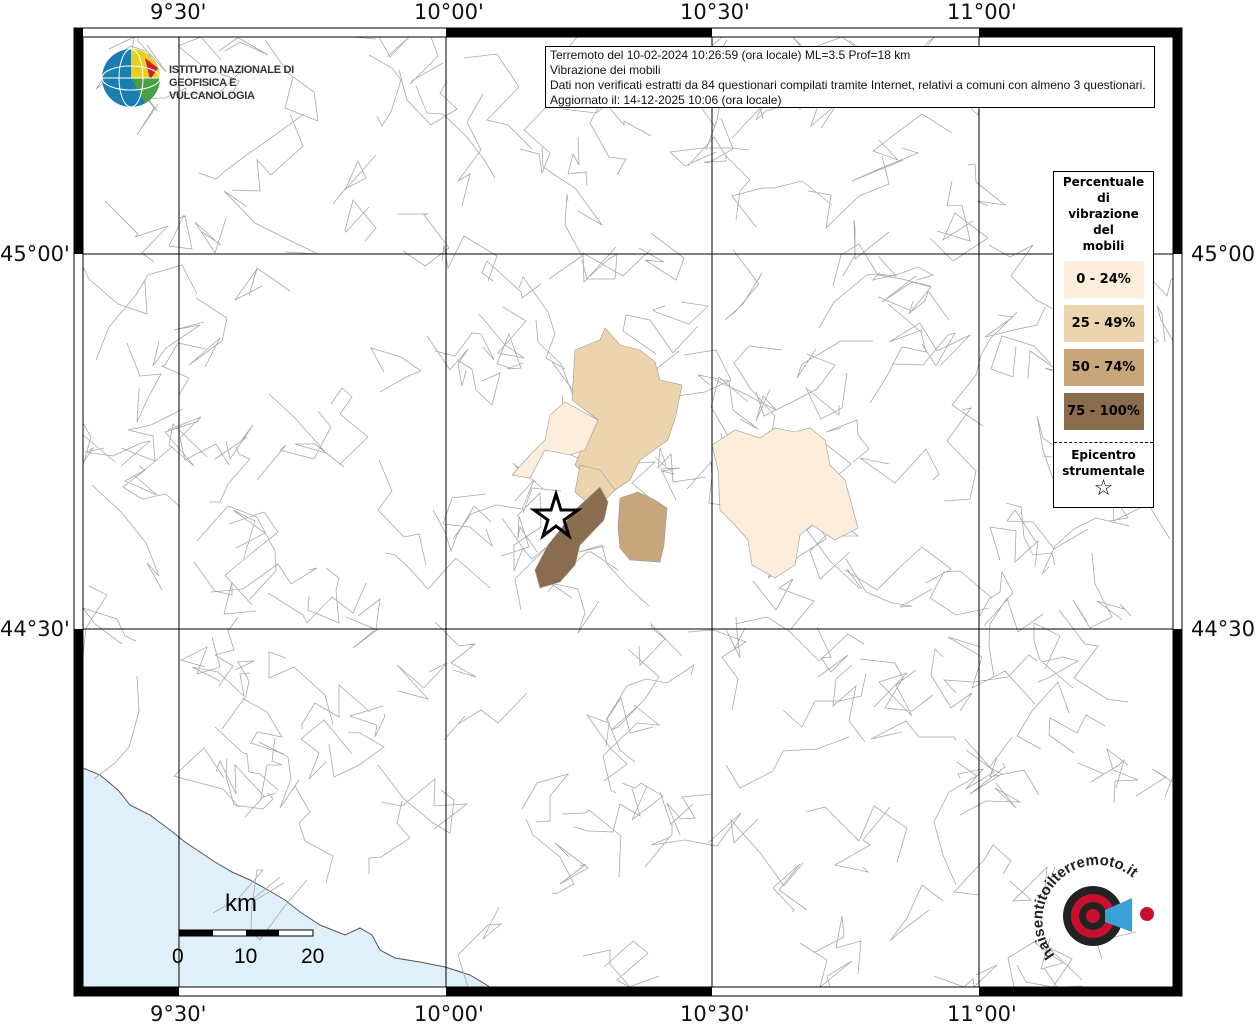 This screenshot has height=1026, width=1256. I want to click on legend-class-0-24: 0 - 24%, so click(1103, 279).